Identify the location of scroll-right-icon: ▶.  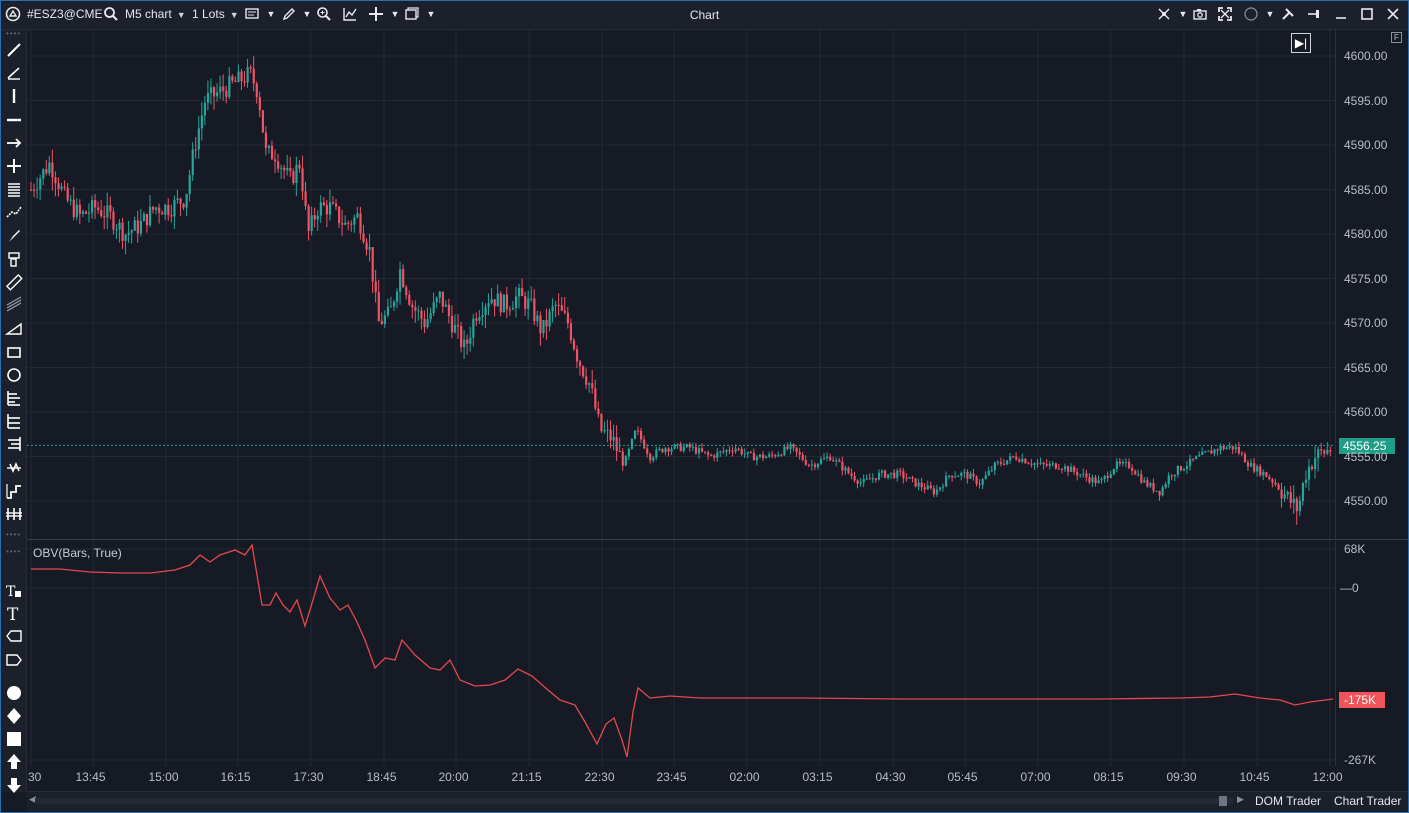
(1240, 799).